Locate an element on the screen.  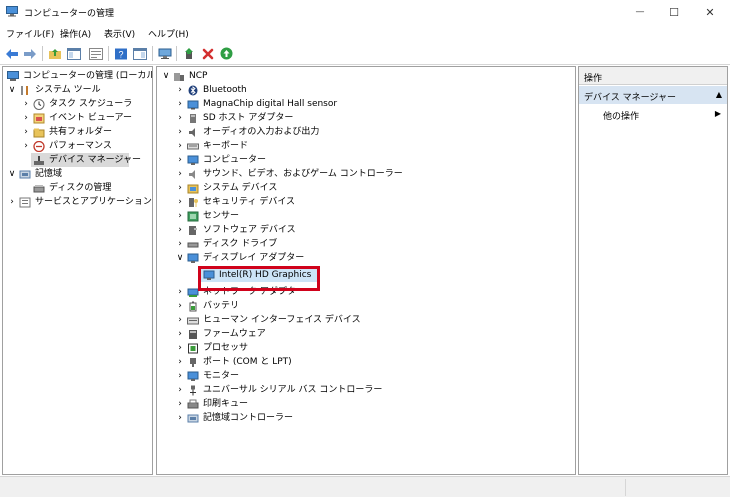
back-button is located at coordinates (12, 53).